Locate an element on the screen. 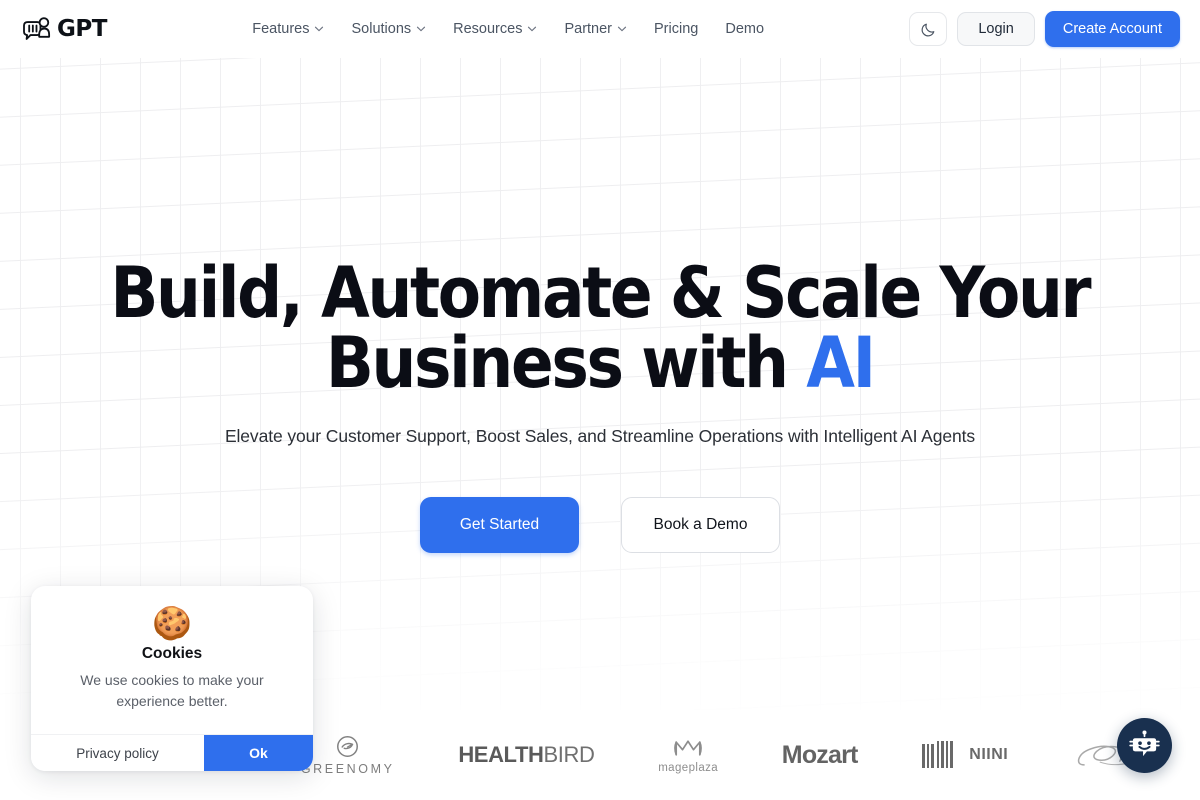 This screenshot has width=1200, height=800. robot-chat-icon is located at coordinates (1144, 743).